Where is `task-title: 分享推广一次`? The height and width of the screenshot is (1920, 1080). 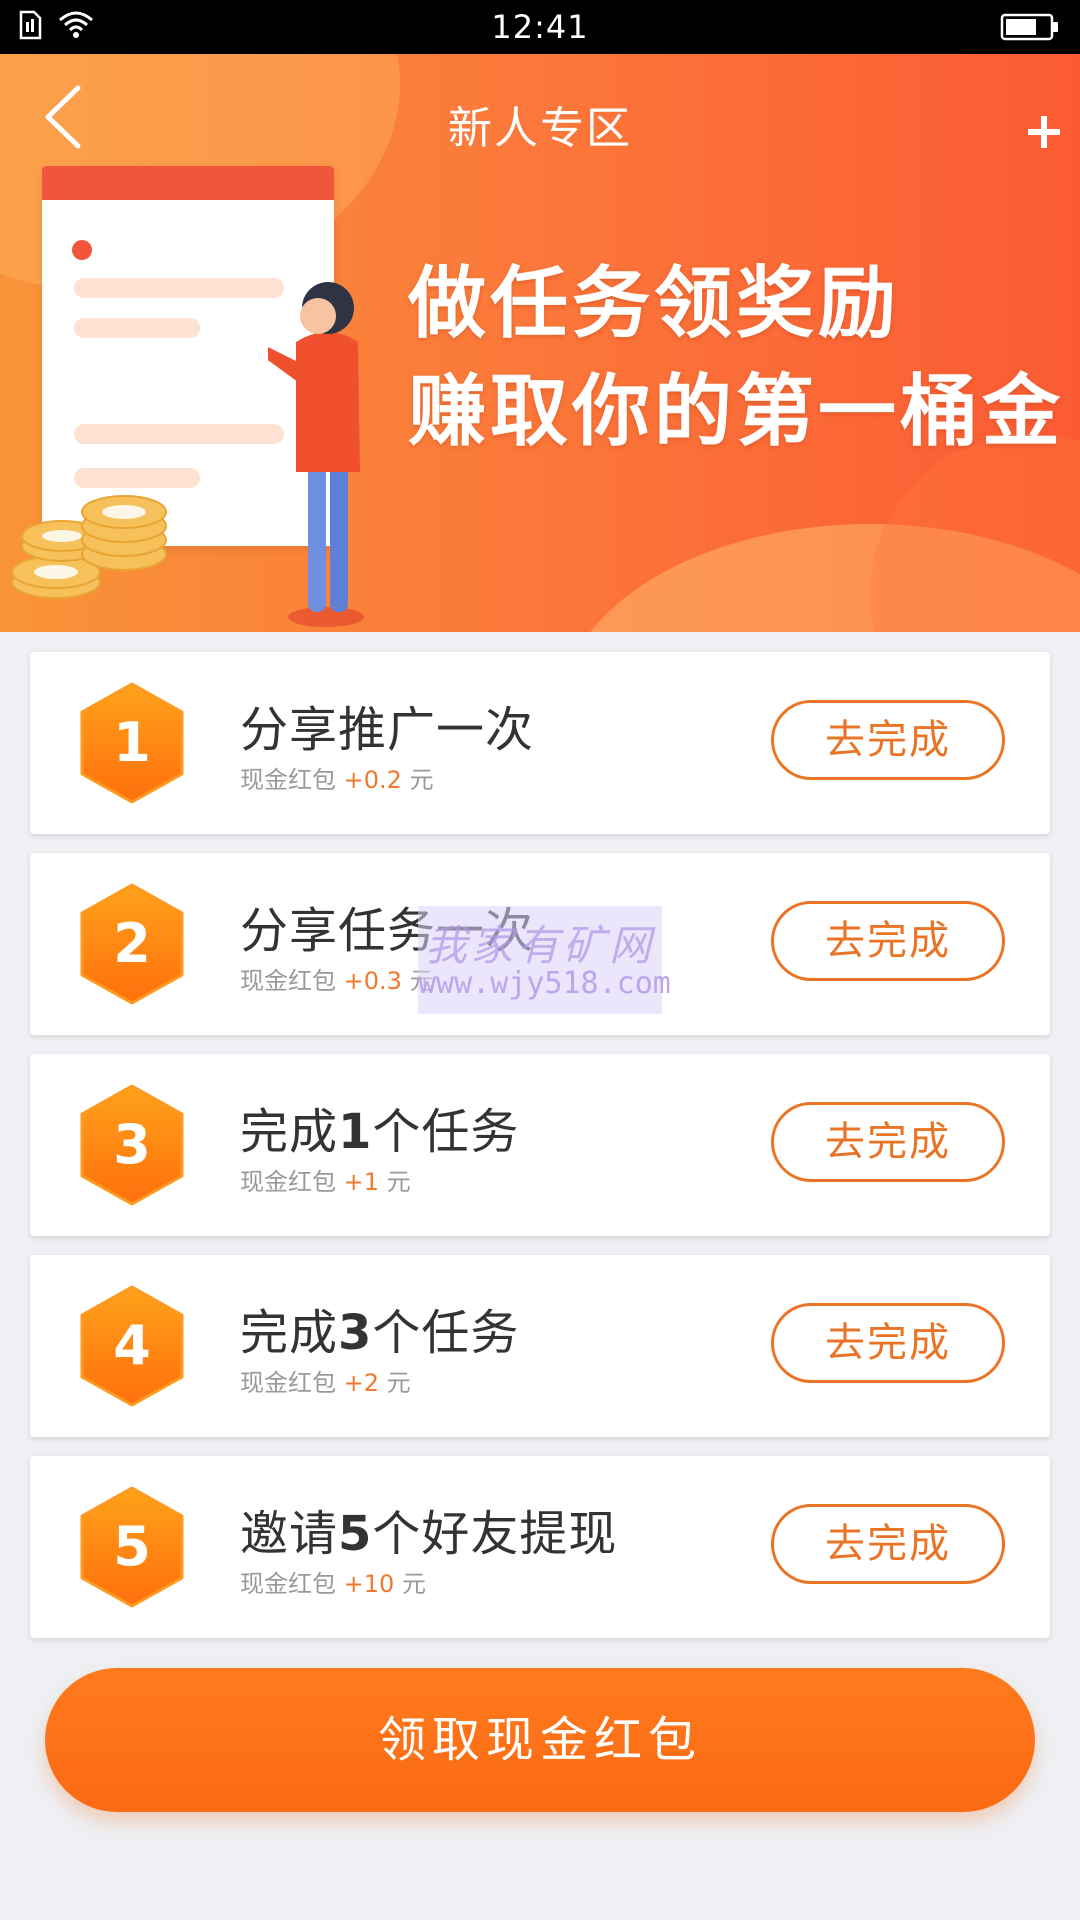
task-title: 分享推广一次 is located at coordinates (387, 730).